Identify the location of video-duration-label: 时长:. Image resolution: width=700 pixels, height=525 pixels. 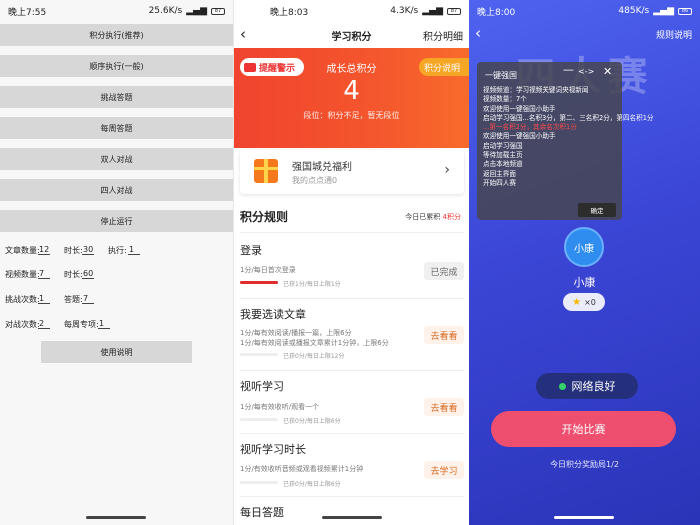
(73, 274).